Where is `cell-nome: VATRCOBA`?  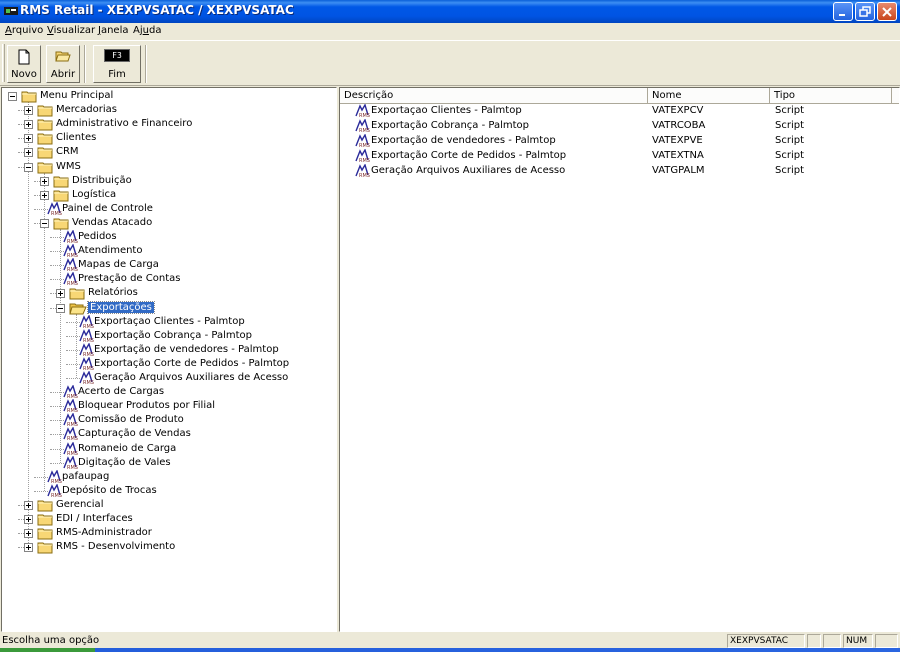
cell-nome: VATRCOBA is located at coordinates (679, 125).